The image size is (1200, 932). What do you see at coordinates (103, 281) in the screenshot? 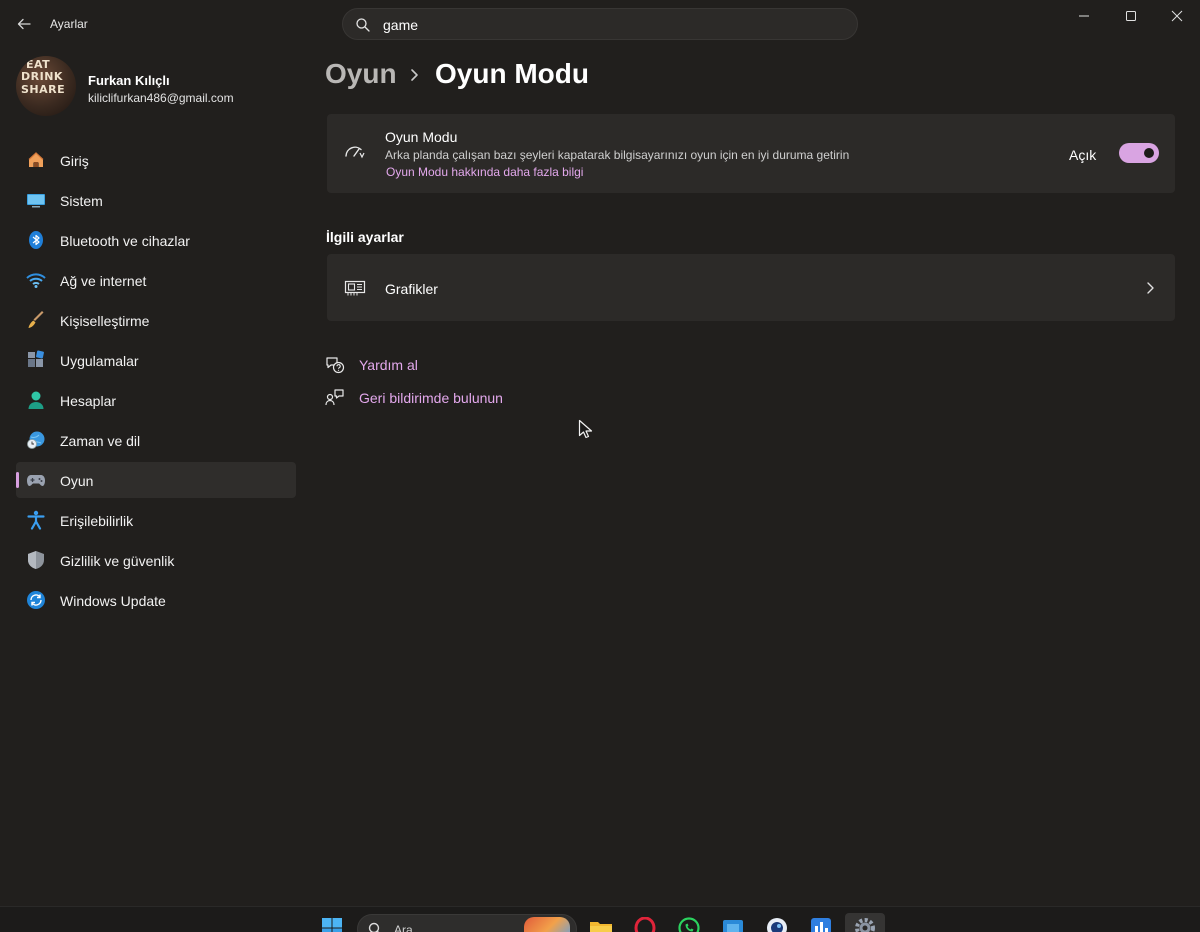
I see `sidebar-item-label: Ağ ve internet` at bounding box center [103, 281].